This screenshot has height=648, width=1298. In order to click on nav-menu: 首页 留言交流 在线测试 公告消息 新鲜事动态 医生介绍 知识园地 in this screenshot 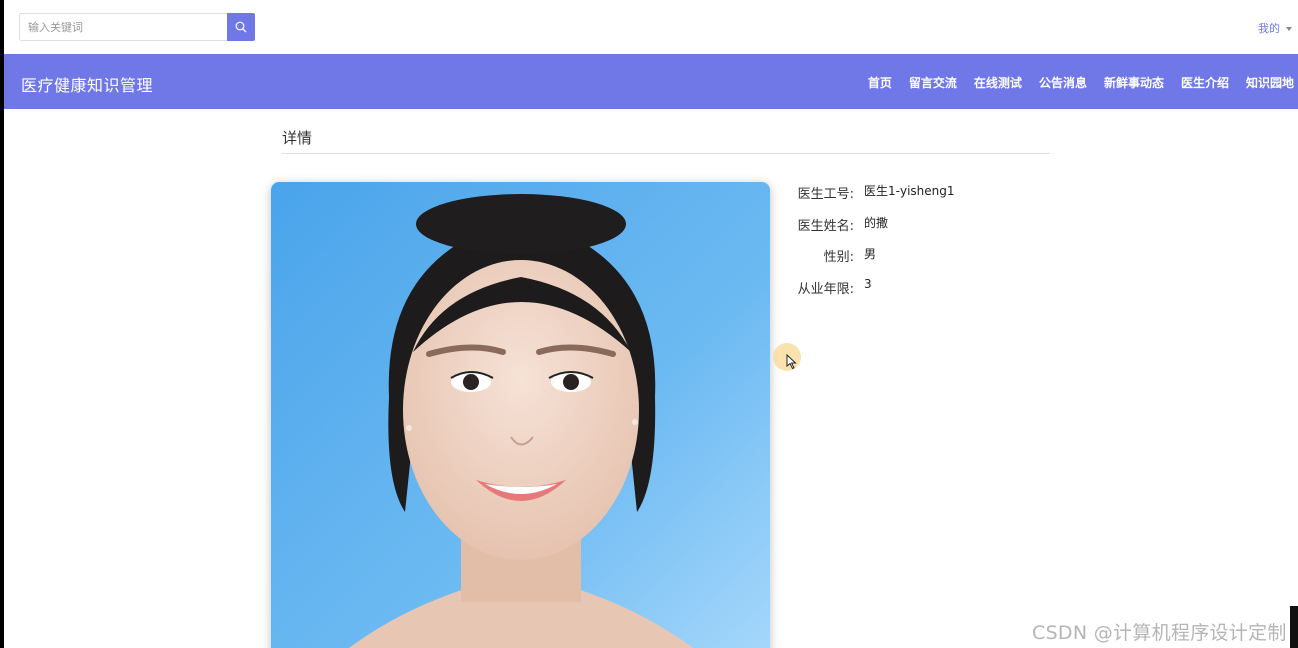, I will do `click(1072, 82)`.